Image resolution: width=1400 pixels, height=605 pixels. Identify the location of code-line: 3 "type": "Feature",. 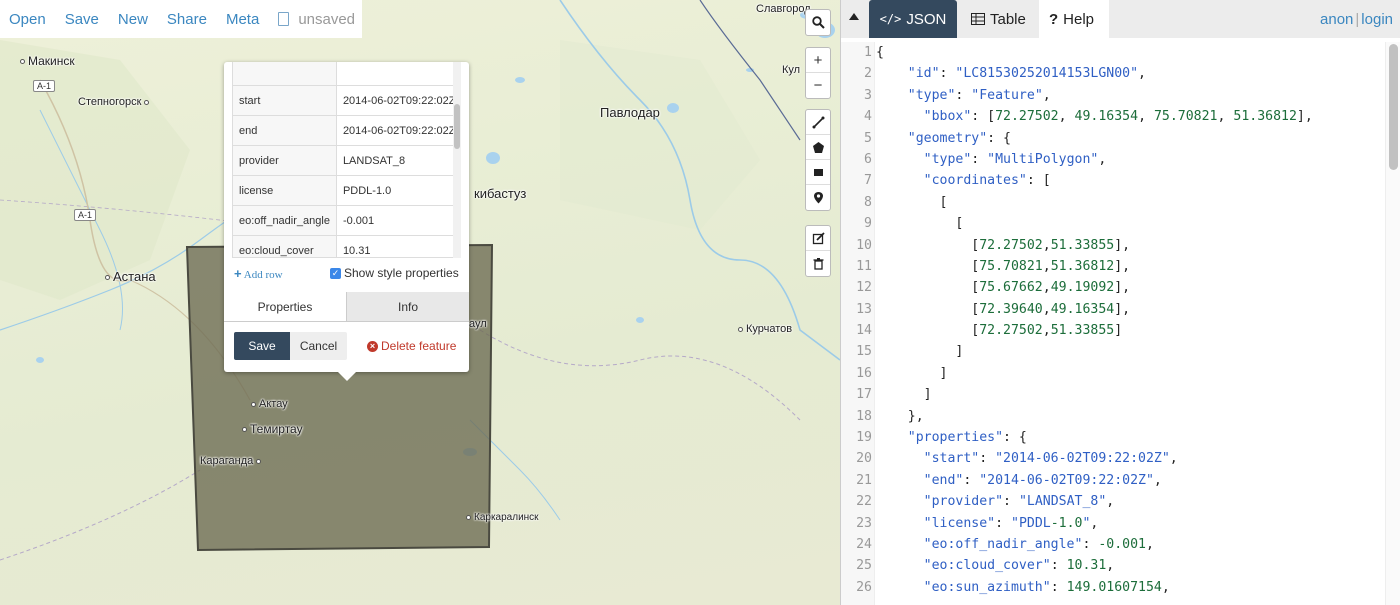
(1120, 95).